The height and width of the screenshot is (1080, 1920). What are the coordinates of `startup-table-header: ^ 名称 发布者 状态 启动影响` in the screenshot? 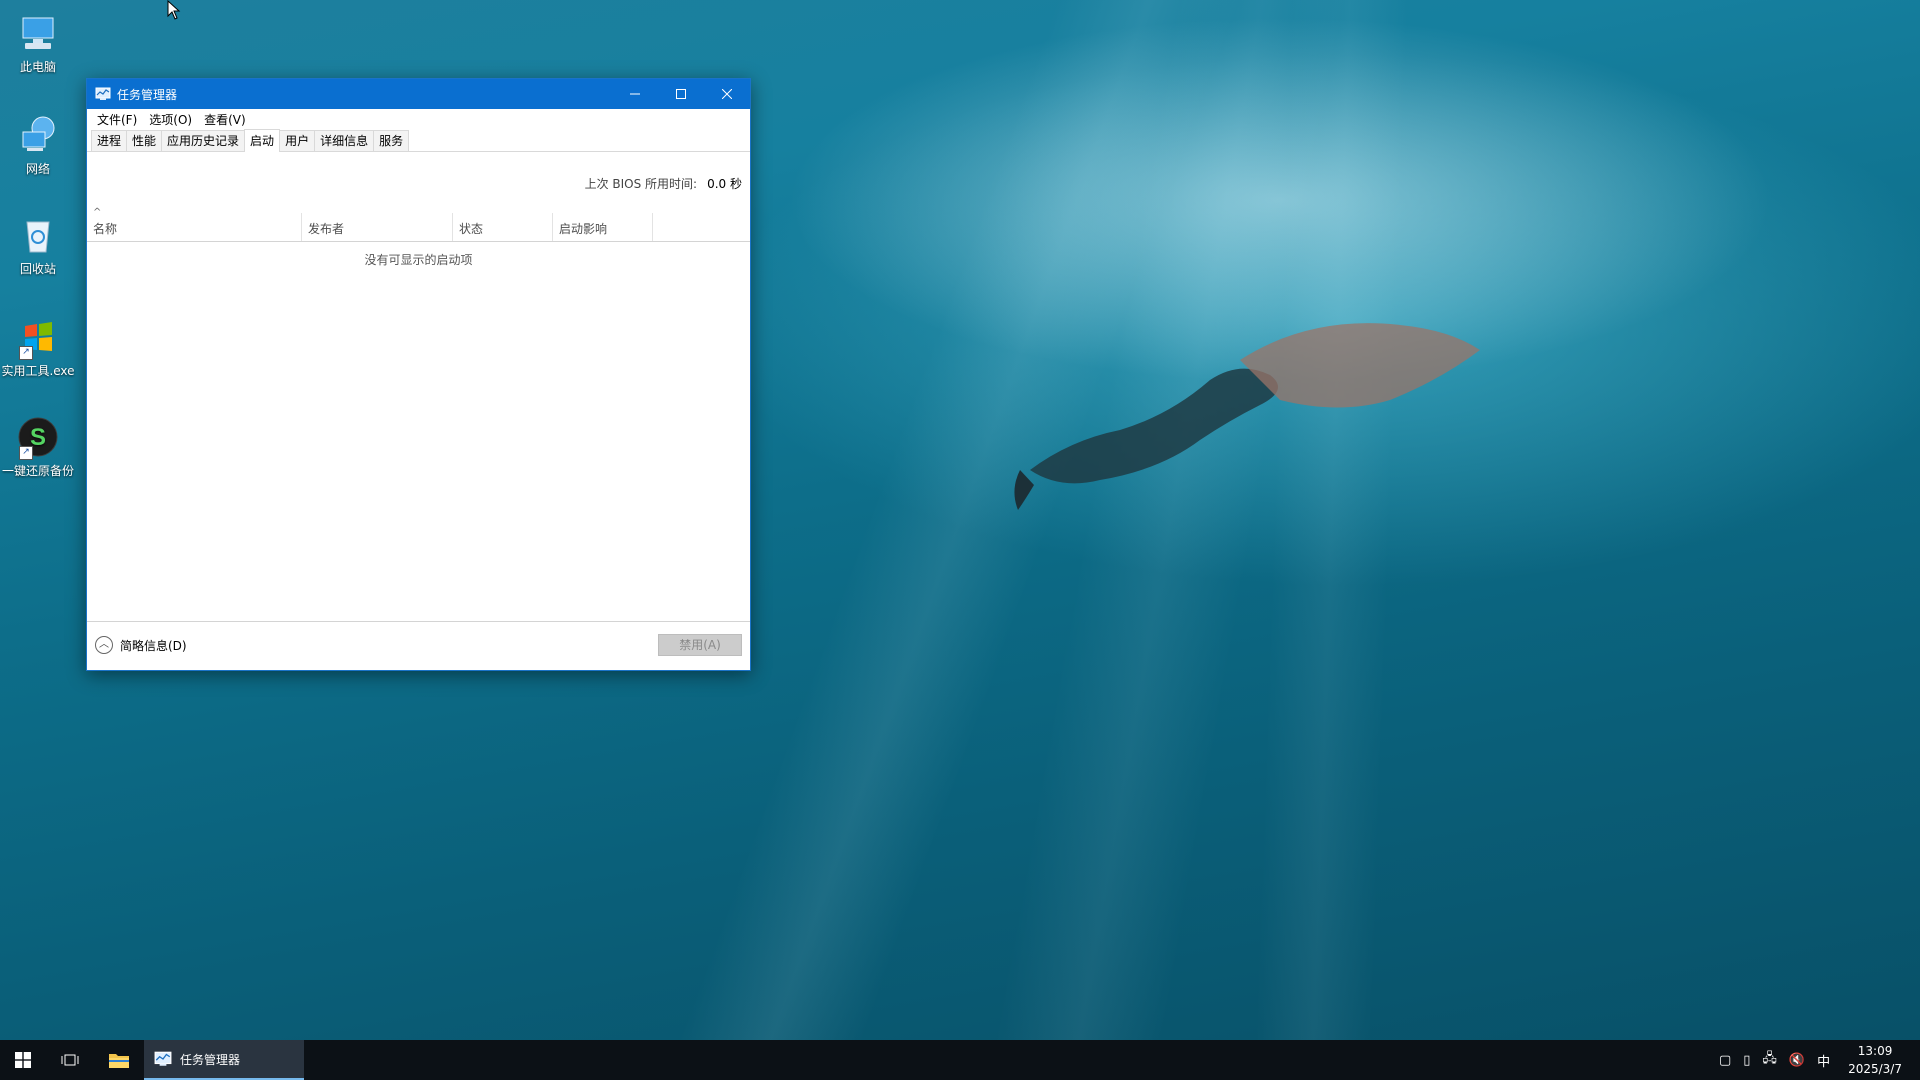 It's located at (418, 224).